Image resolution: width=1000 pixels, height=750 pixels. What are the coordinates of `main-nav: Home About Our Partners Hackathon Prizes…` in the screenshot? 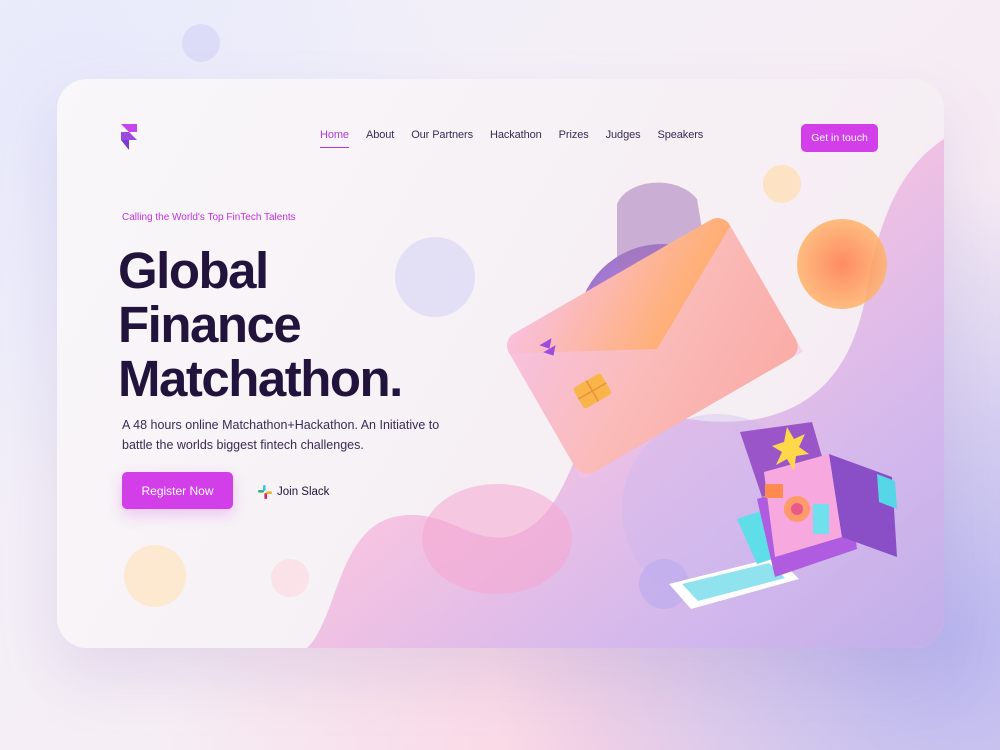 It's located at (520, 138).